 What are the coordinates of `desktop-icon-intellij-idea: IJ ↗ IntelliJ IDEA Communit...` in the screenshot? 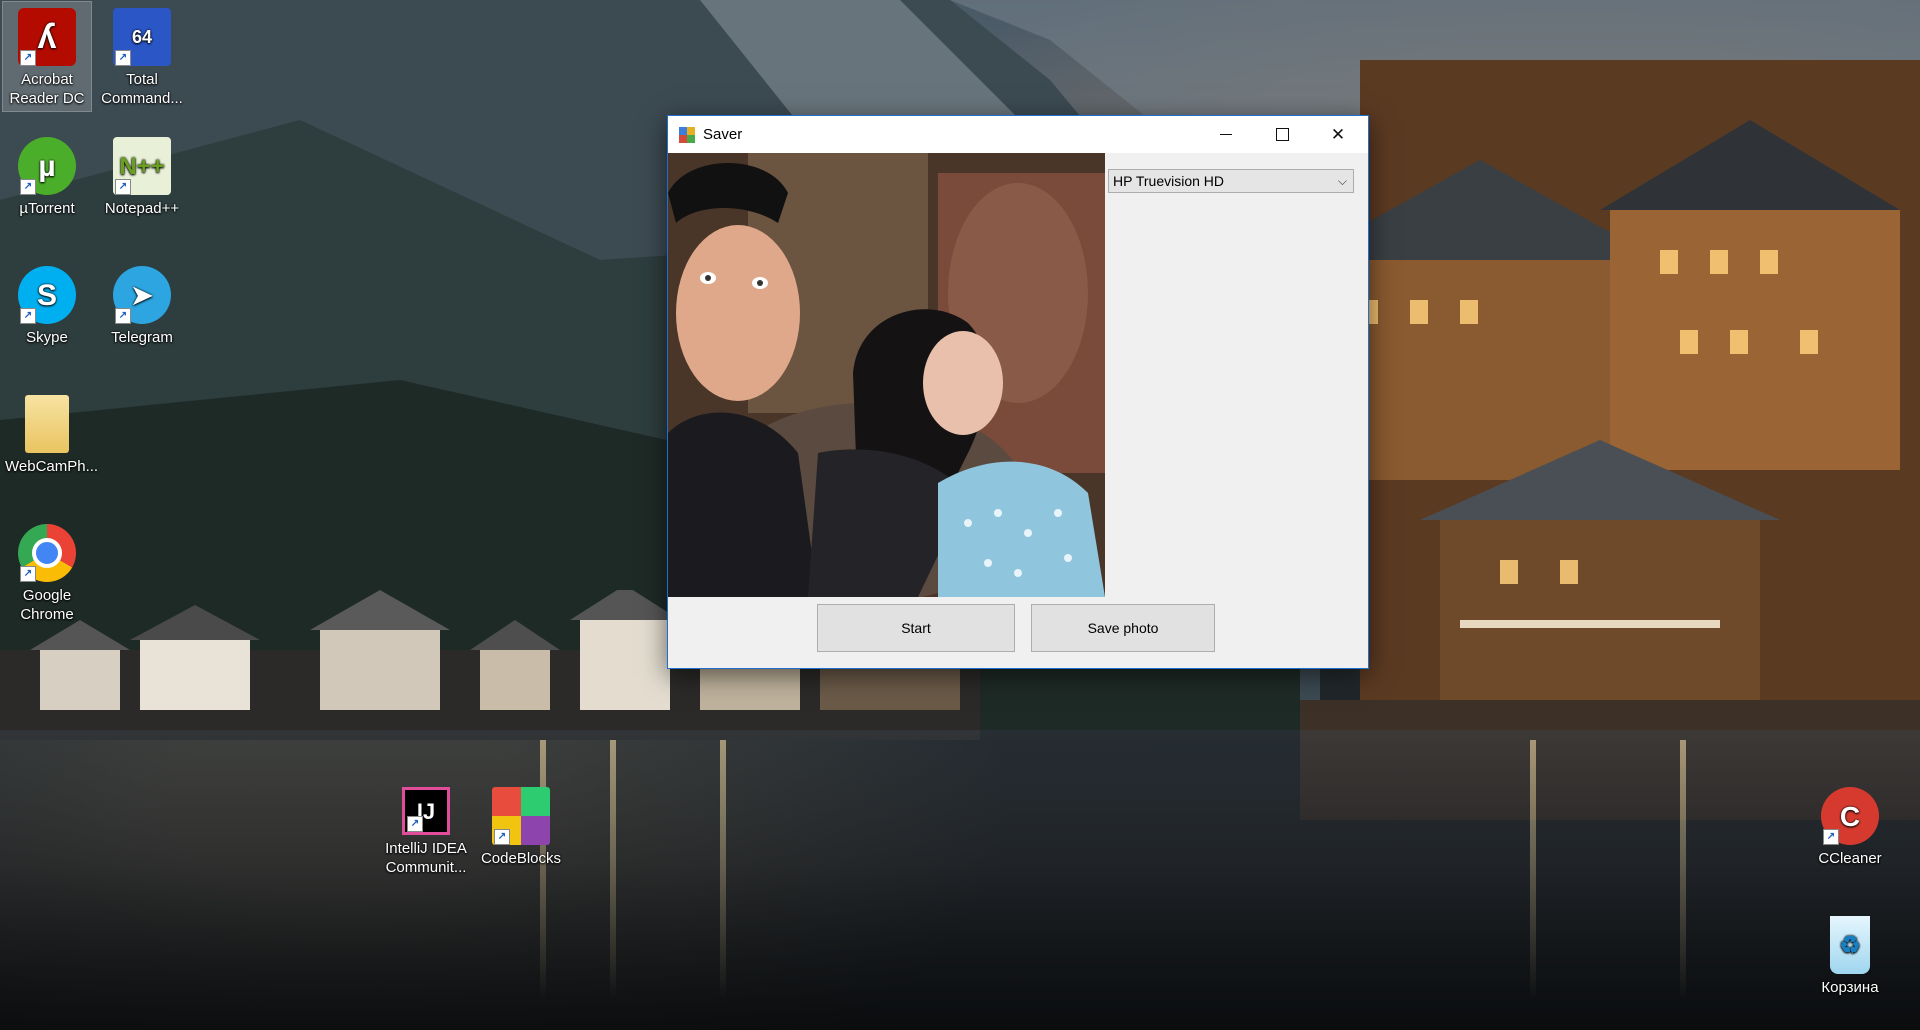 It's located at (426, 830).